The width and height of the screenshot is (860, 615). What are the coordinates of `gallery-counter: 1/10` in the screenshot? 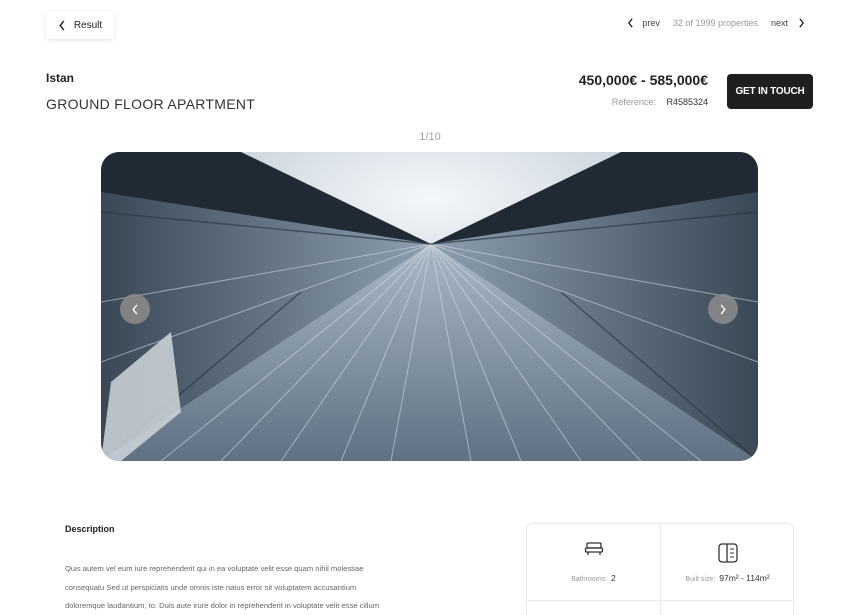 It's located at (430, 137).